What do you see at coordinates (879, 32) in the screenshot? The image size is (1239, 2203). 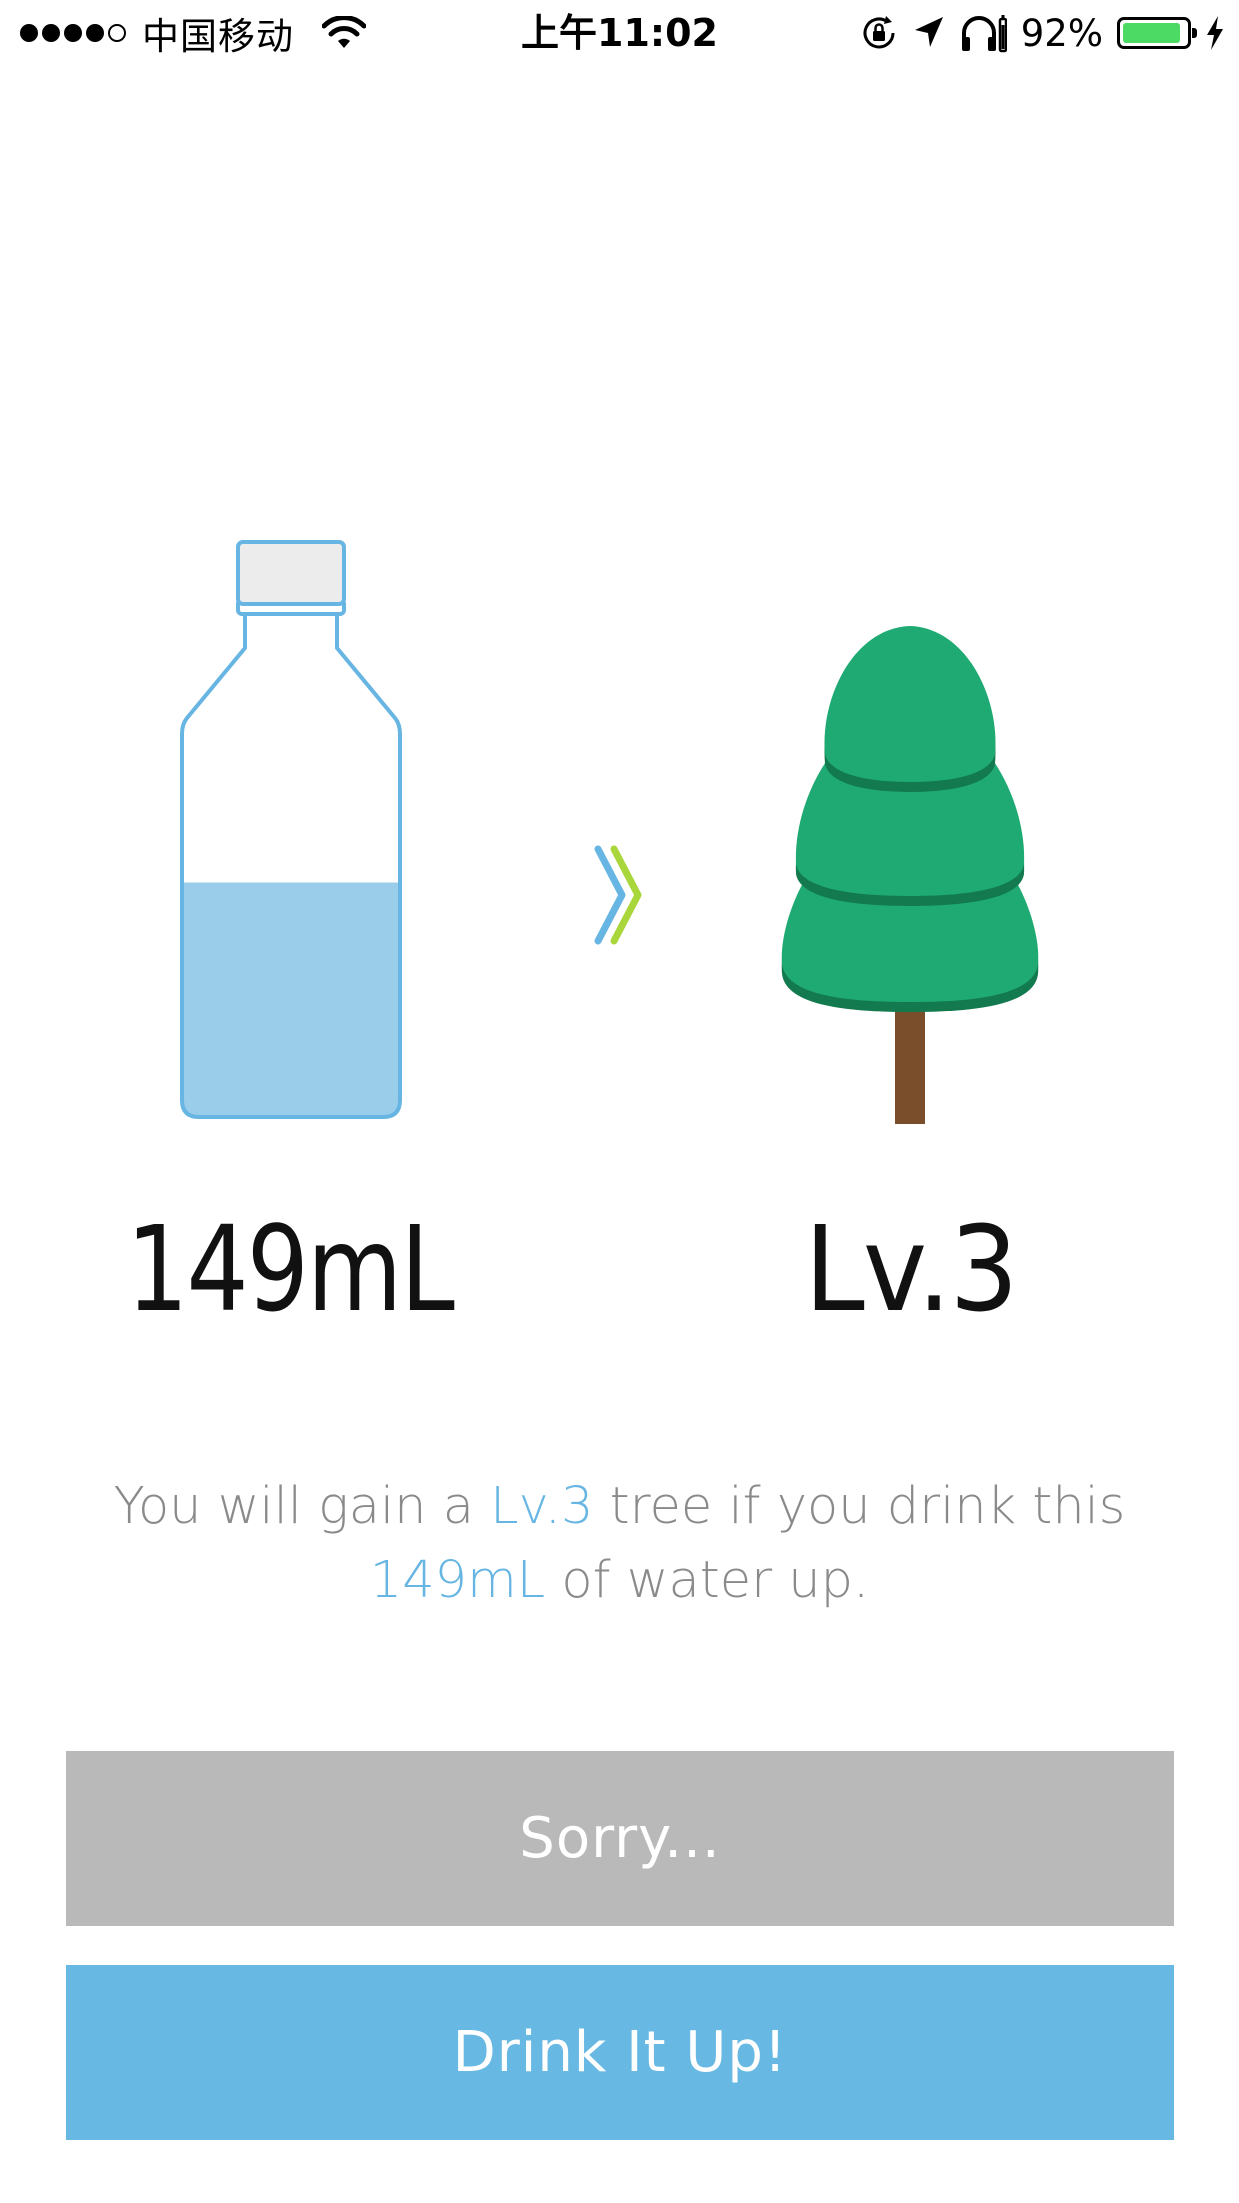 I see `orientation-lock-icon` at bounding box center [879, 32].